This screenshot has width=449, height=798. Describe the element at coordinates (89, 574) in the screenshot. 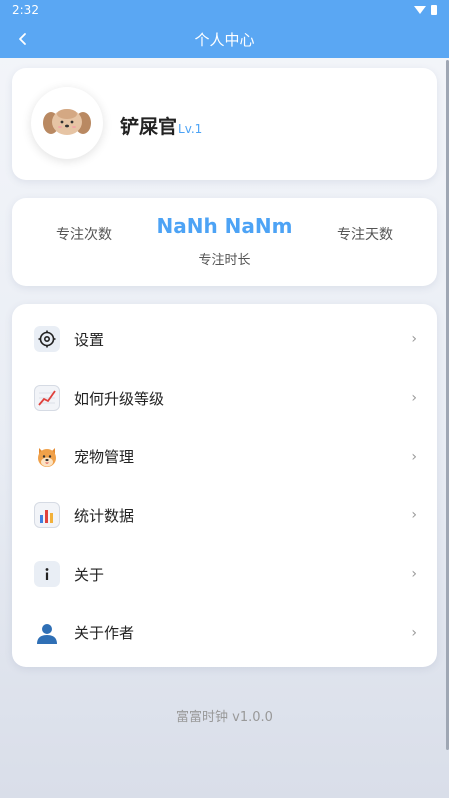

I see `menu-item-label: 关于` at that location.